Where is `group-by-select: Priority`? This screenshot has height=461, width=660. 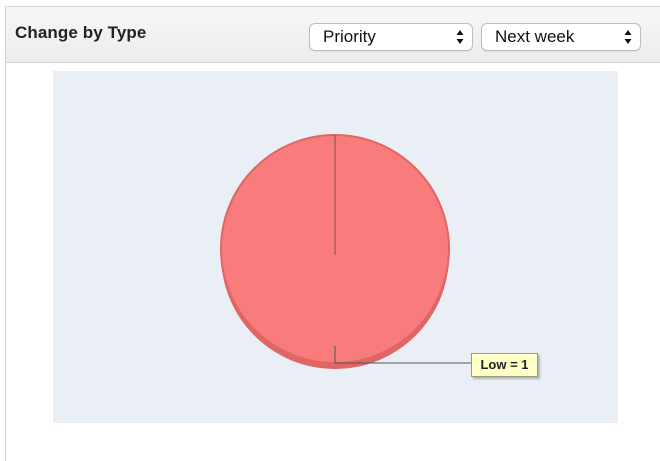 group-by-select: Priority is located at coordinates (391, 37).